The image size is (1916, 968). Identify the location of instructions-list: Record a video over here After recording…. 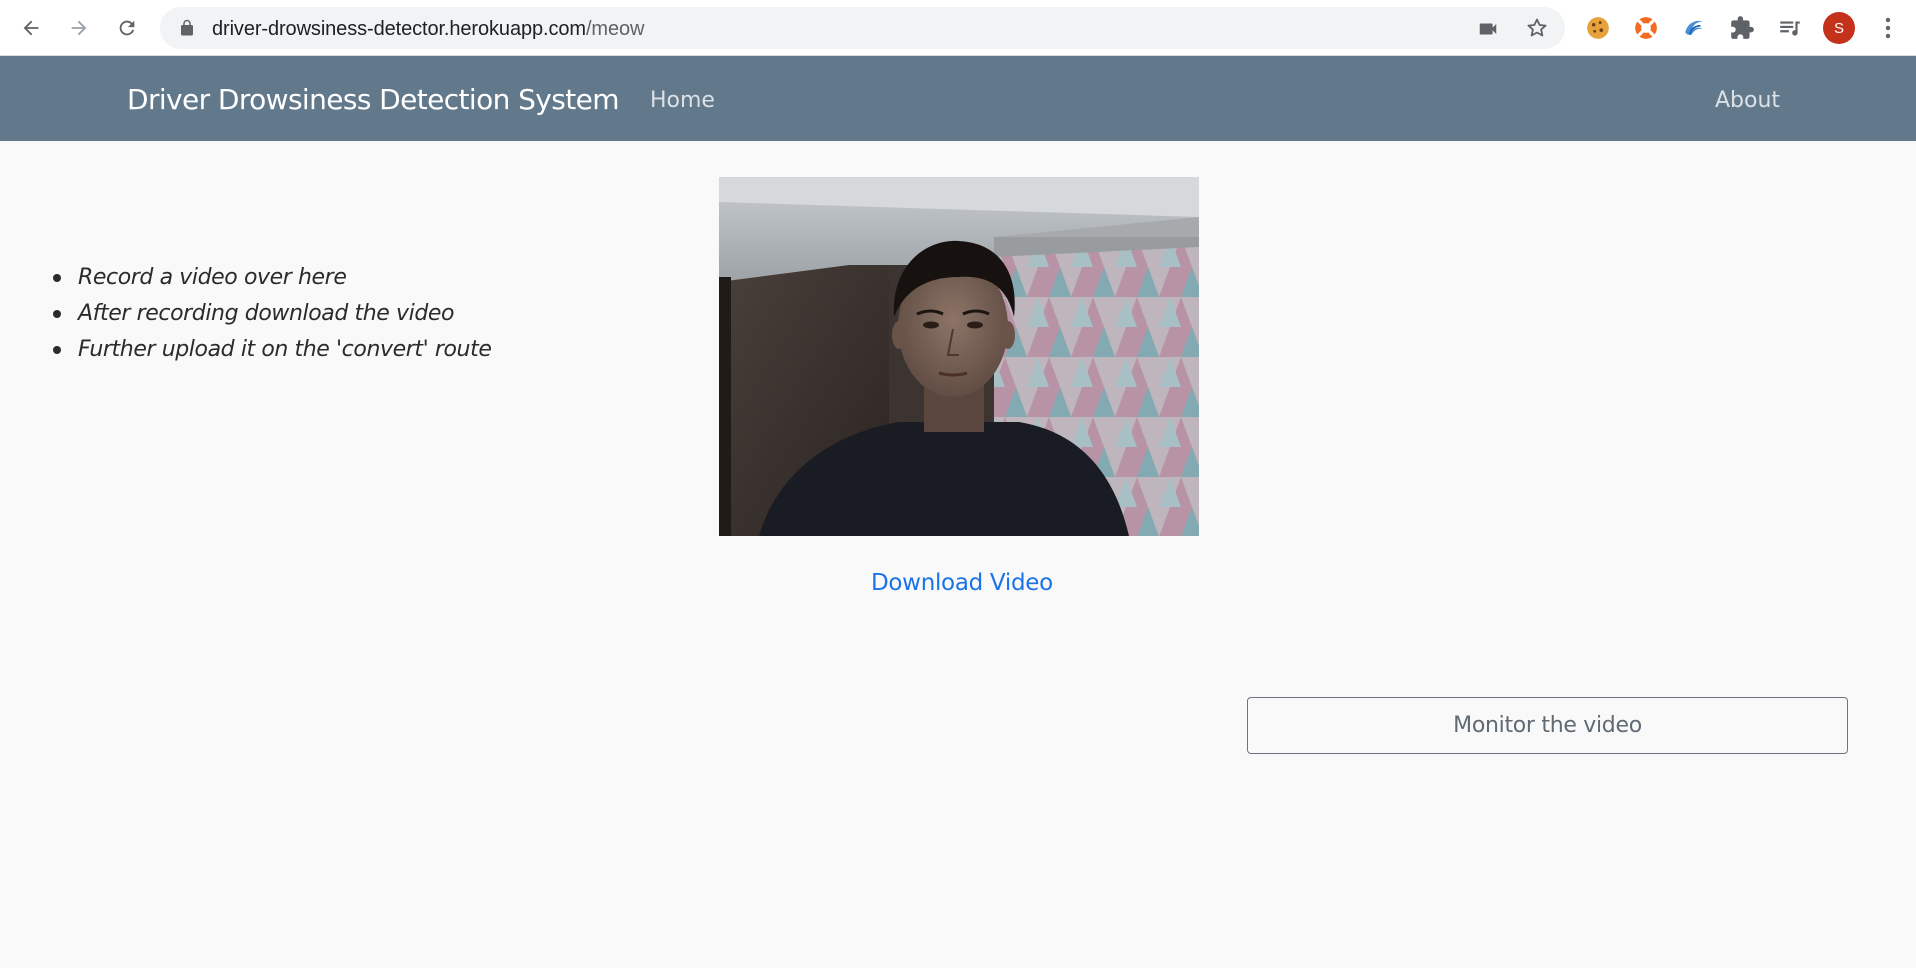
(270, 314).